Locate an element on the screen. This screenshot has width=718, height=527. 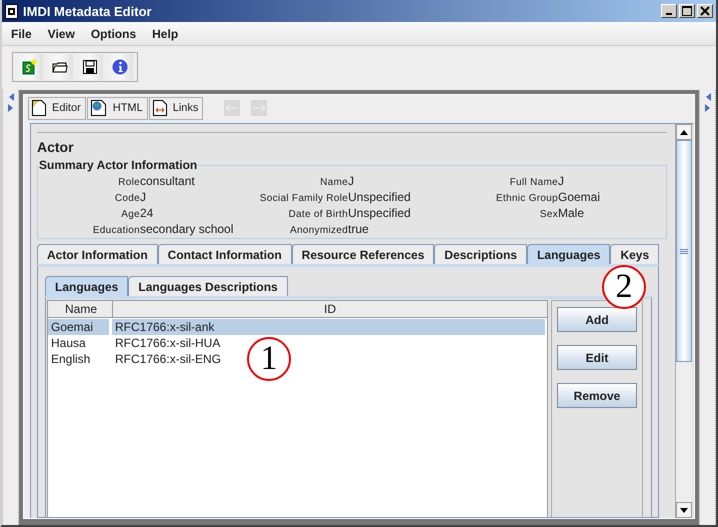
field-label: Education is located at coordinates (116, 230).